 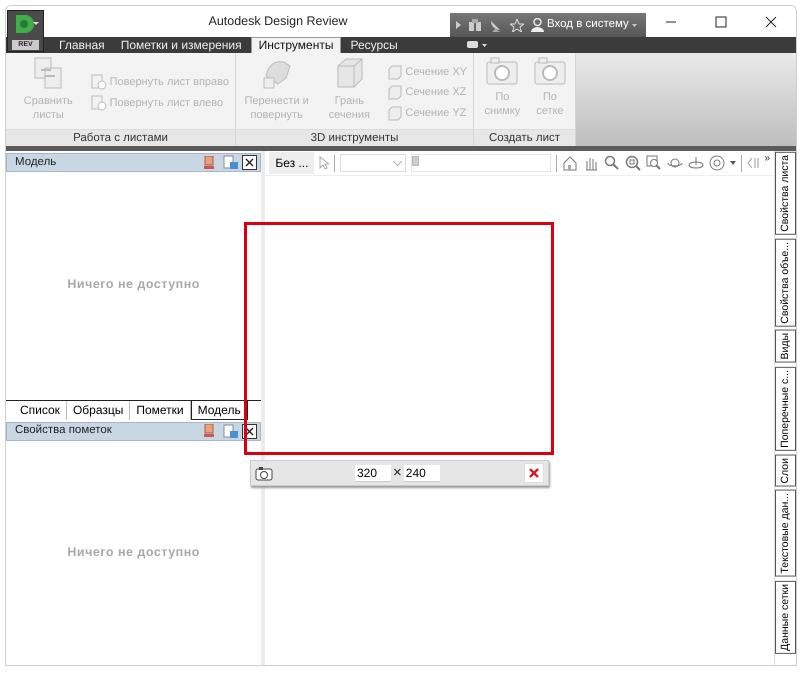 I want to click on ribbon-tab: Ресурсы, so click(x=374, y=45).